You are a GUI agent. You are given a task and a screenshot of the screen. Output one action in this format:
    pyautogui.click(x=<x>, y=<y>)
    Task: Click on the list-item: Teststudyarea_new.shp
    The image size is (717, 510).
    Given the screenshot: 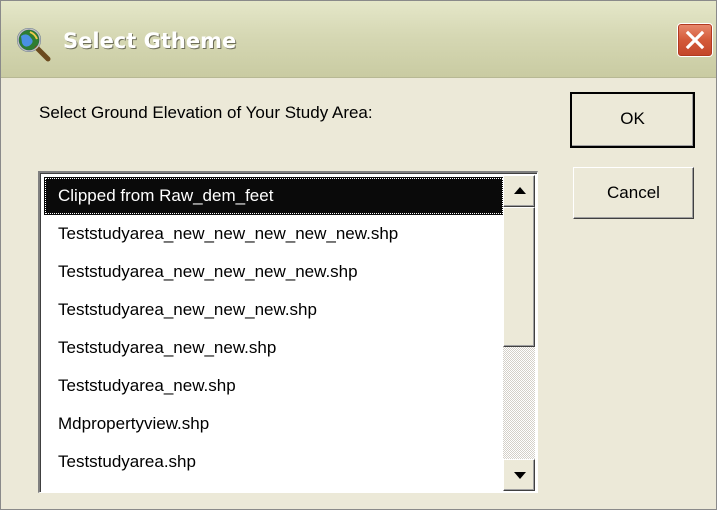 What is the action you would take?
    pyautogui.click(x=274, y=386)
    